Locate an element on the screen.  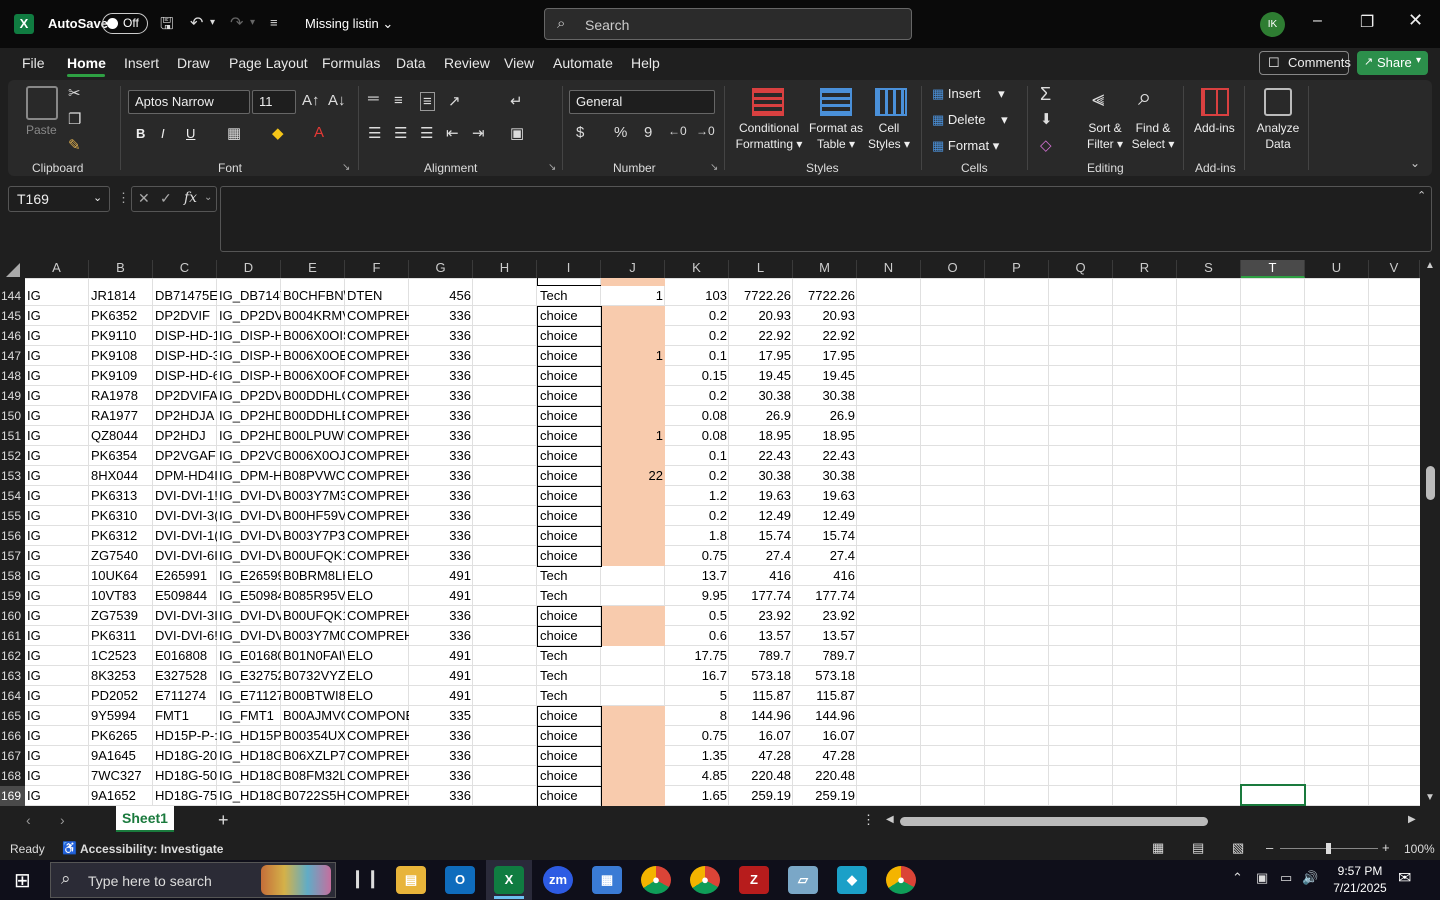
cell-l: 16.07 is located at coordinates (761, 736).